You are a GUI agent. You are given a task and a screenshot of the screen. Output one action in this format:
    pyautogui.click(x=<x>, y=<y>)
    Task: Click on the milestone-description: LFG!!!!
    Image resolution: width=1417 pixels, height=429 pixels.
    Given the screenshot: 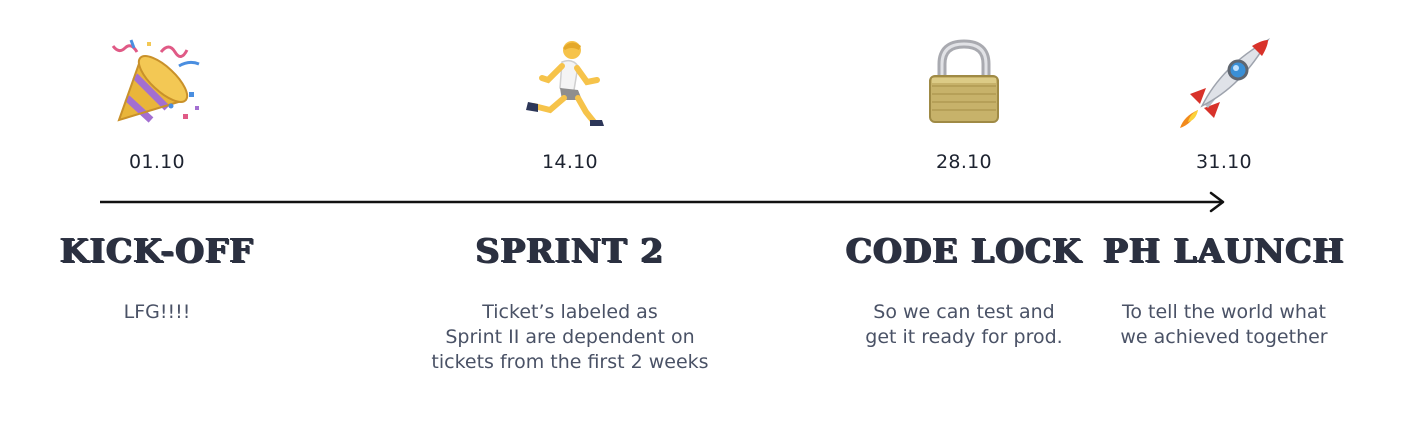 What is the action you would take?
    pyautogui.click(x=157, y=312)
    